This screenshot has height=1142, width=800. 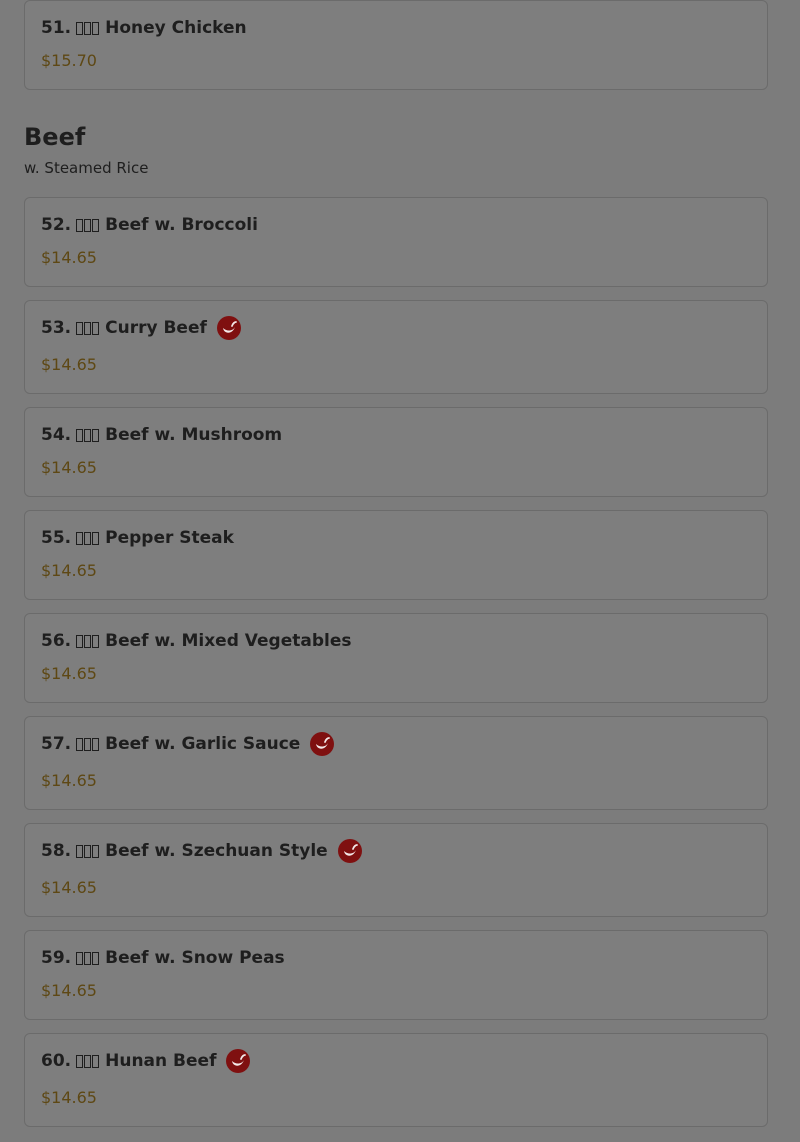 I want to click on item-title: 53. Curry Beef, so click(x=141, y=328).